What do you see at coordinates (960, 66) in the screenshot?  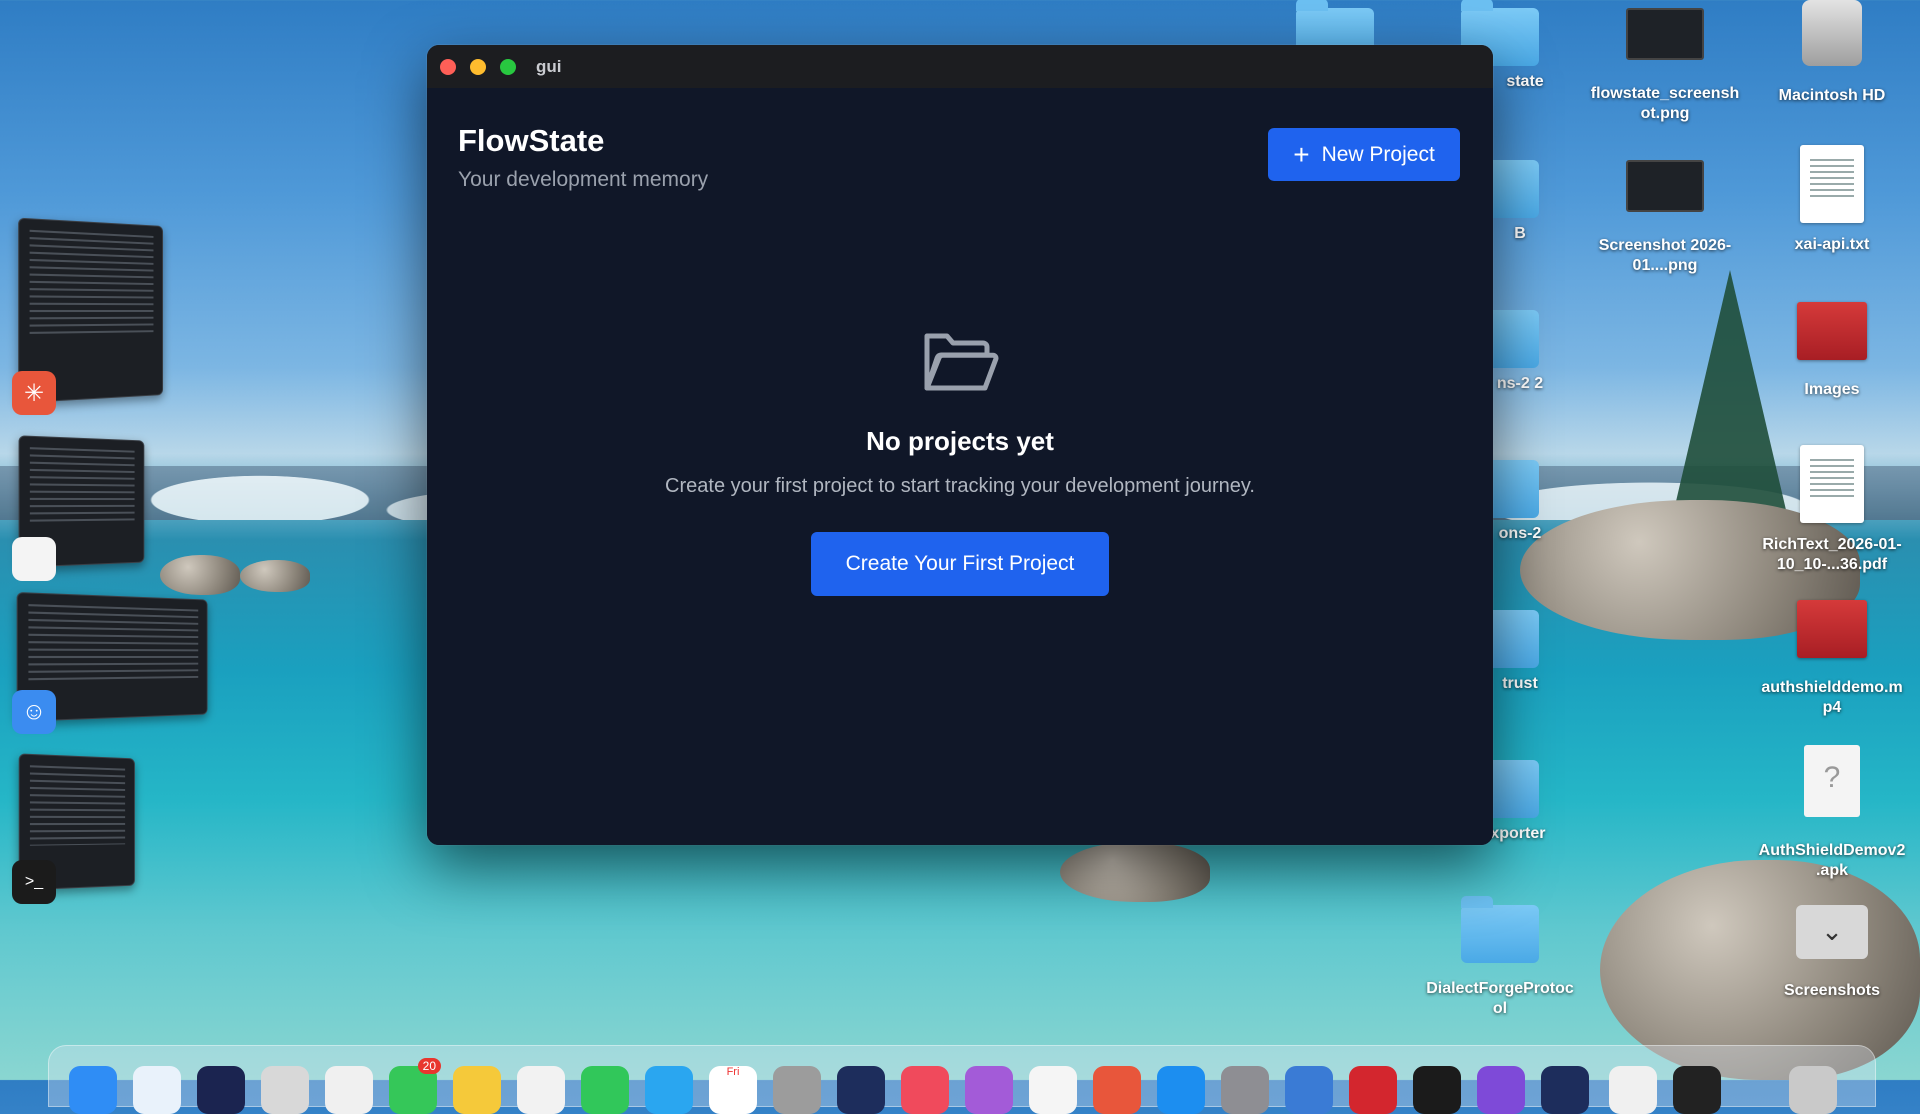 I see `window-titlebar: gui` at bounding box center [960, 66].